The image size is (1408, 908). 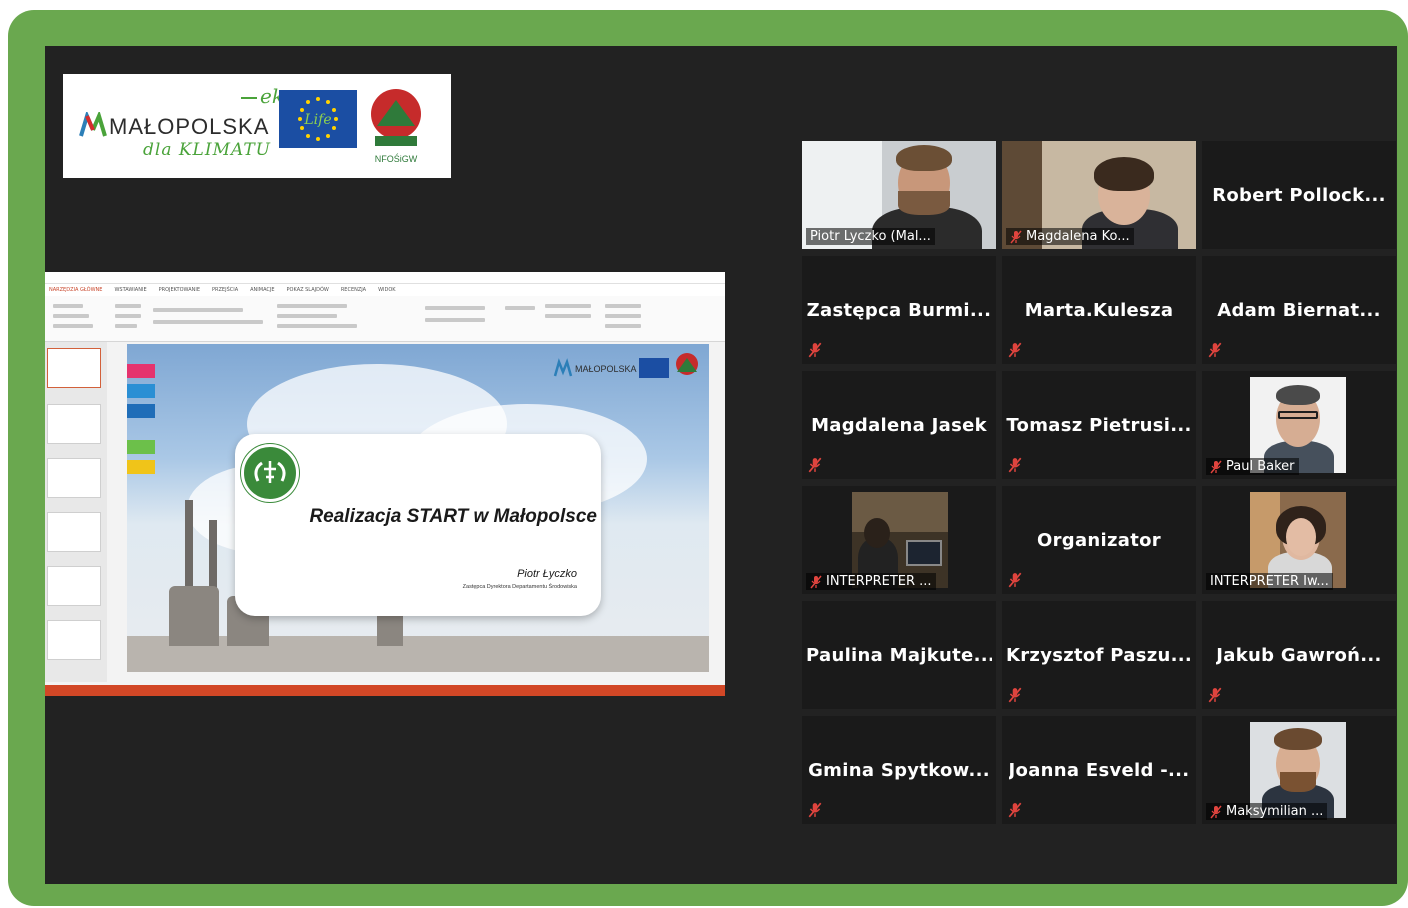 What do you see at coordinates (1252, 466) in the screenshot?
I see `participant-name: Paul Baker` at bounding box center [1252, 466].